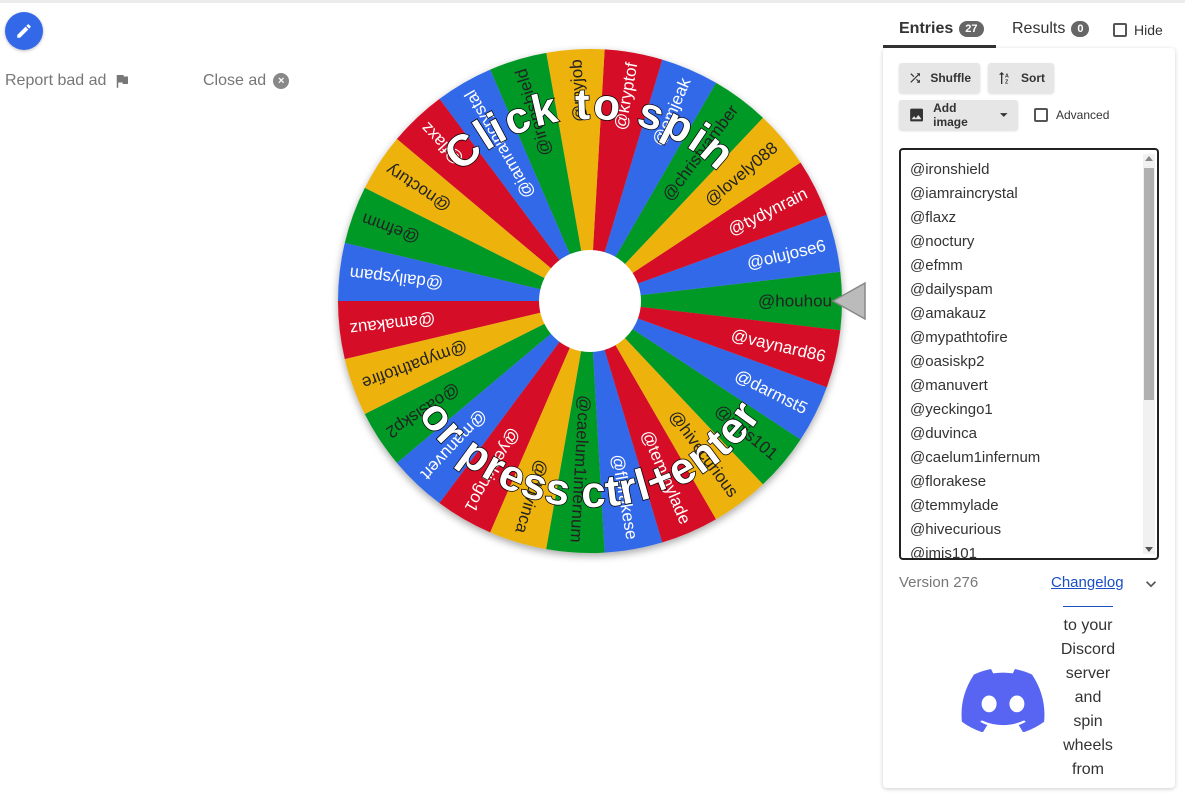 The height and width of the screenshot is (798, 1185). What do you see at coordinates (971, 29) in the screenshot?
I see `entries-count-badge: 27` at bounding box center [971, 29].